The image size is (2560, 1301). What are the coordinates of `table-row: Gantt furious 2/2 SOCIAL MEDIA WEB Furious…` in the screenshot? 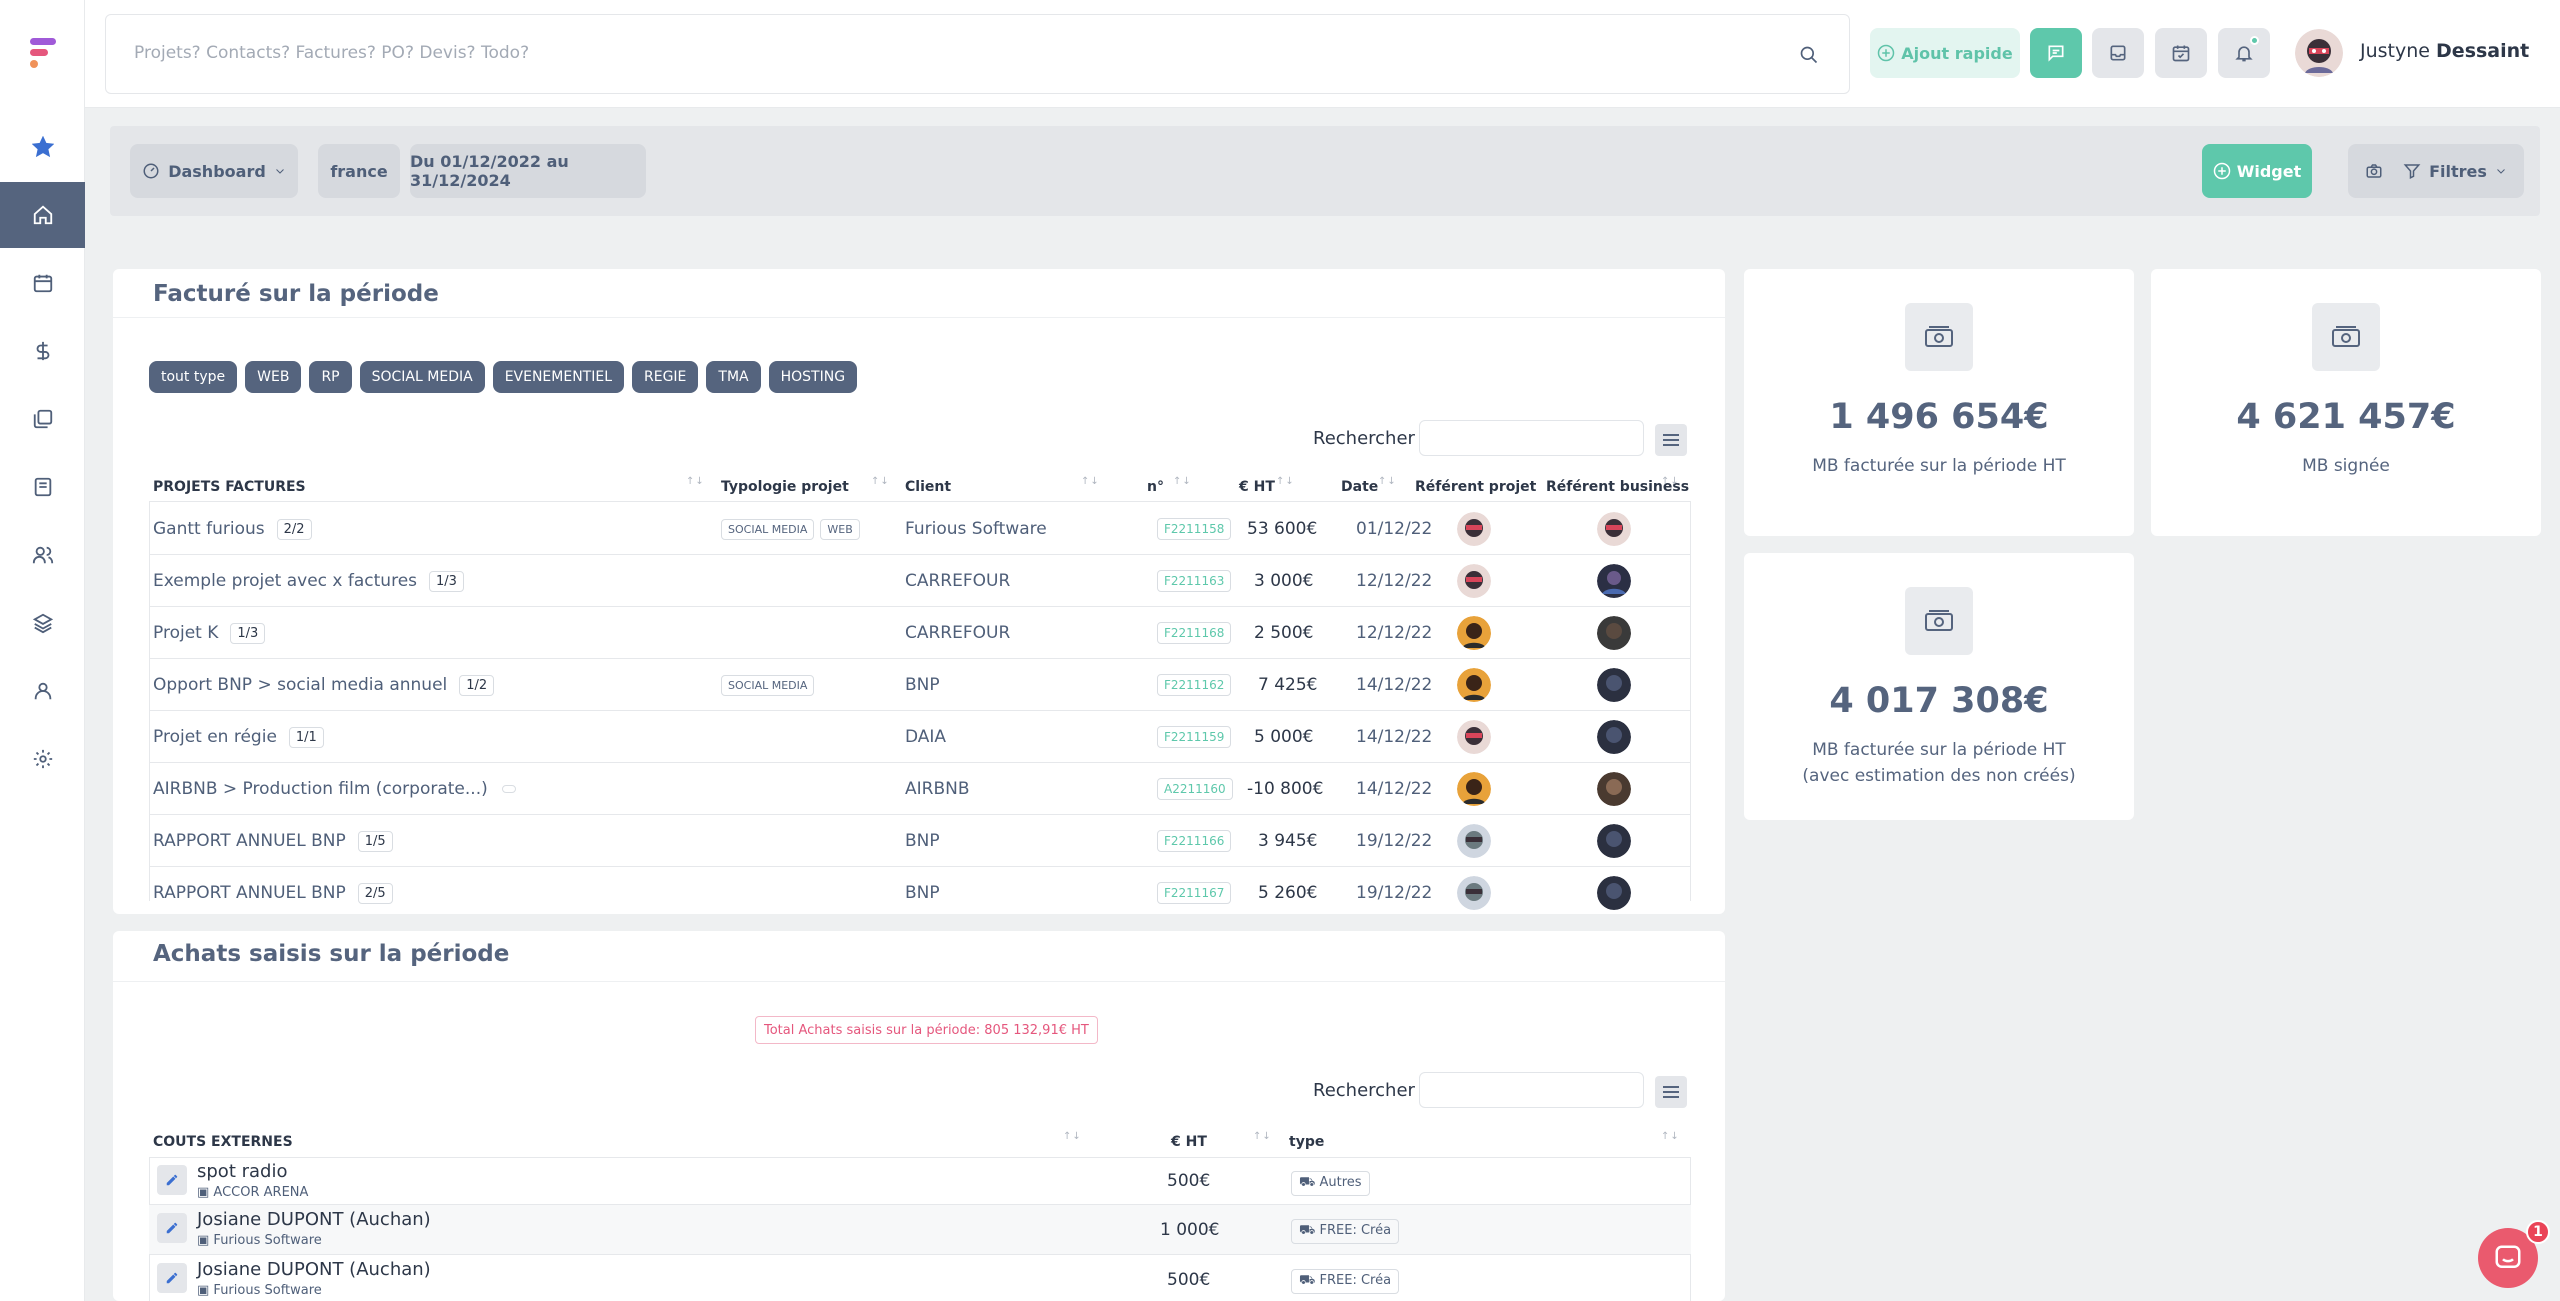 It's located at (920, 529).